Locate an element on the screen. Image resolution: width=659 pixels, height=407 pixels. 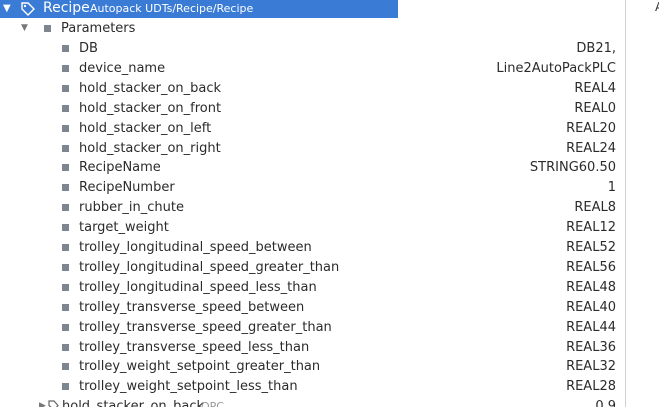
tree-row-recipe: ▼ Recipe Autopack UDTs/Recipe/Recipe is located at coordinates (199, 9).